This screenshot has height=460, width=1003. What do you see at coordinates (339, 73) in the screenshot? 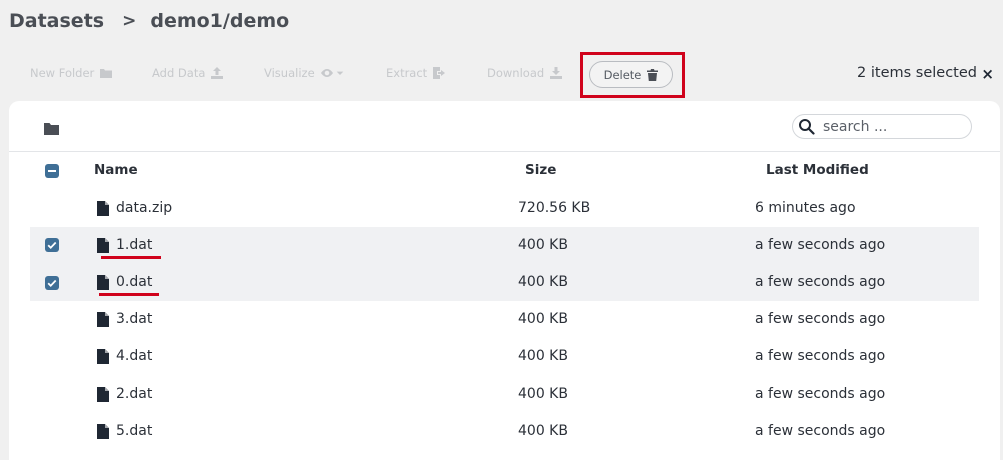
I see `caret-down-icon` at bounding box center [339, 73].